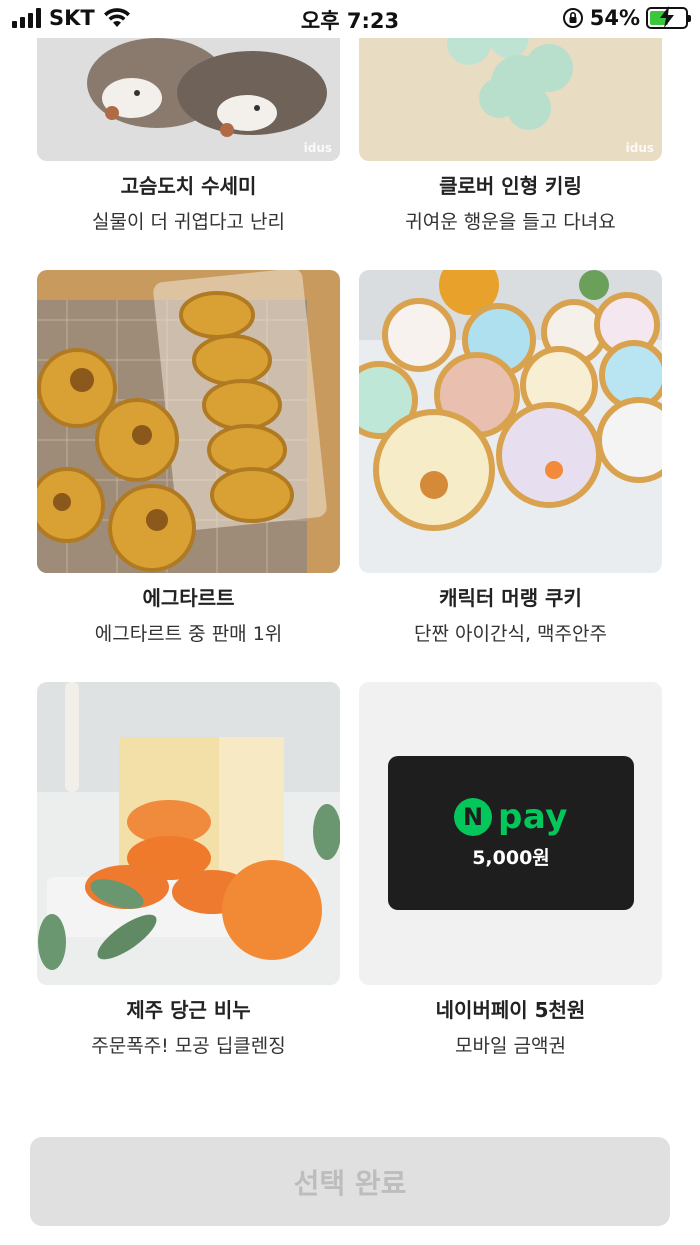  I want to click on status-bar: SKT 오후 7:23 54%, so click(350, 19).